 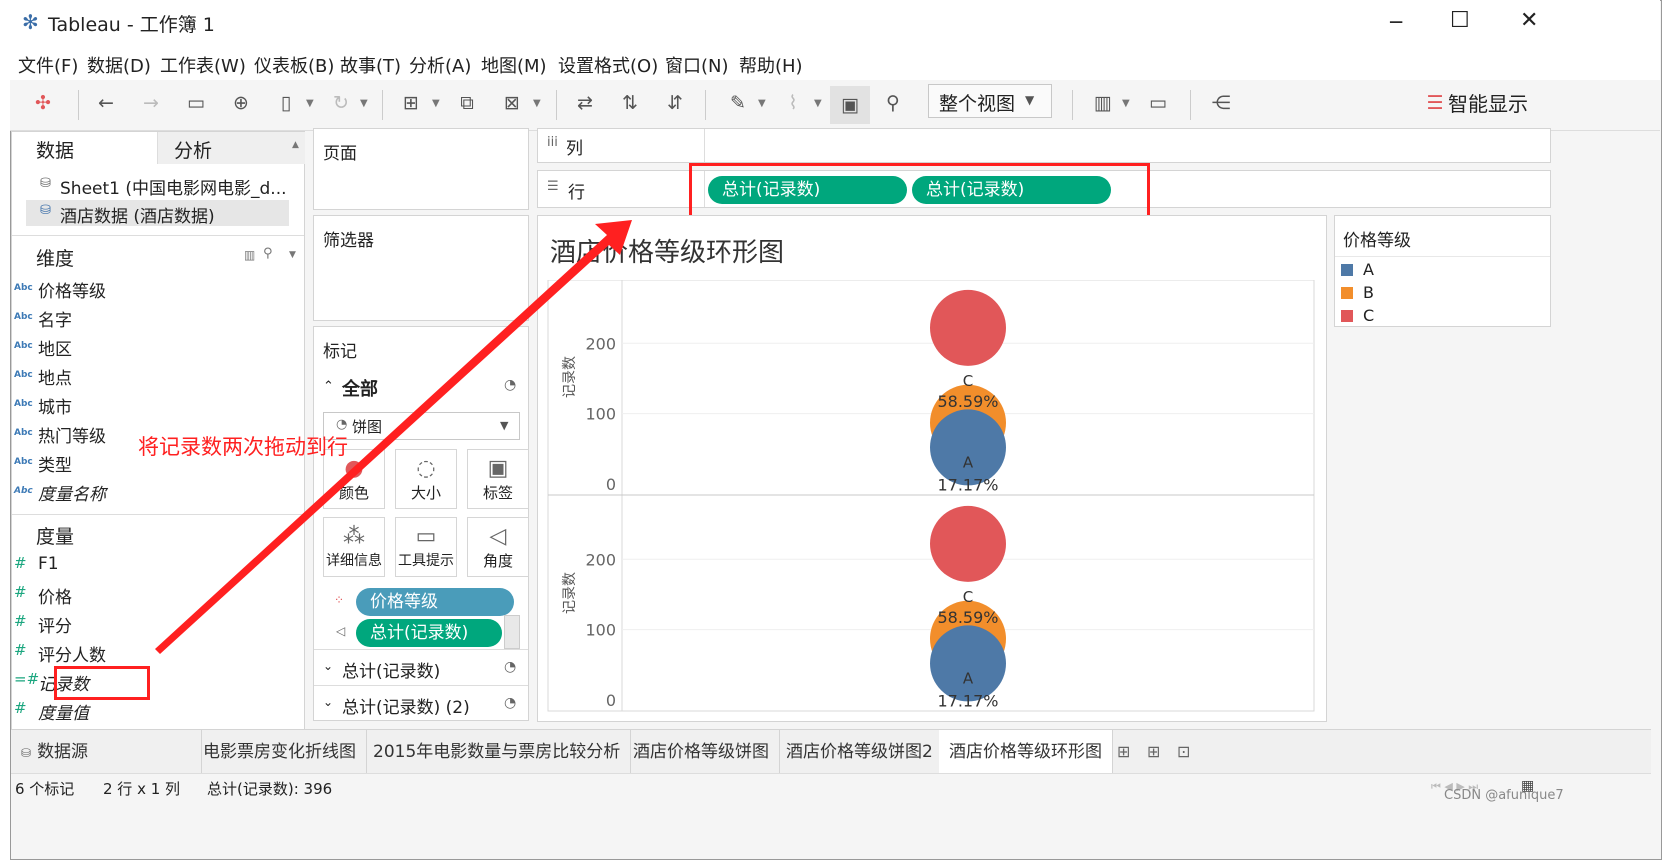 I want to click on tab-sheet: 酒店价格等级饼图, so click(x=701, y=752).